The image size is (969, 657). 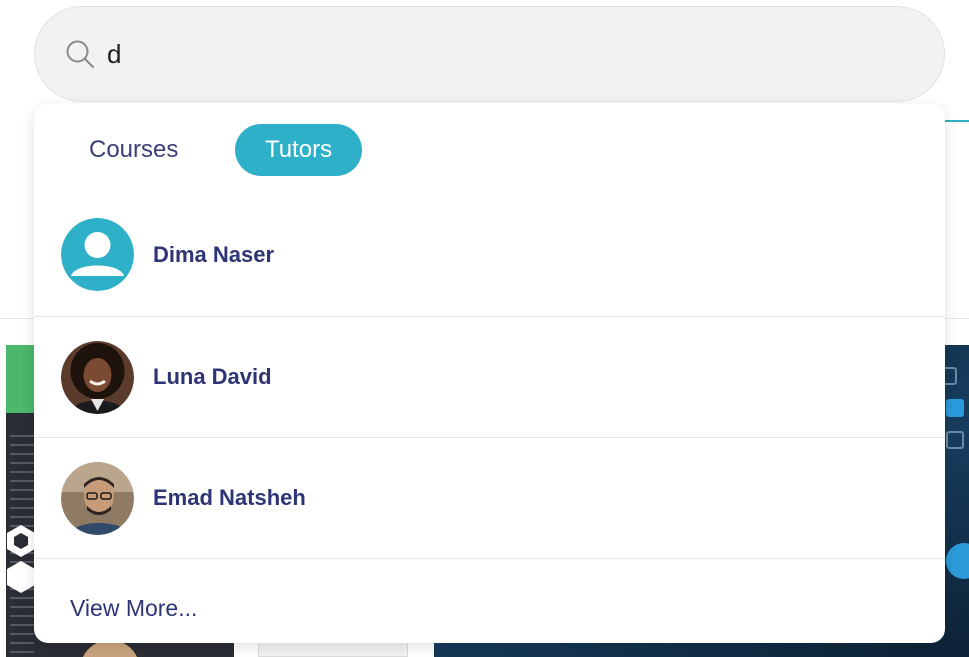 I want to click on checkbox-checked-graphic-icon, so click(x=955, y=408).